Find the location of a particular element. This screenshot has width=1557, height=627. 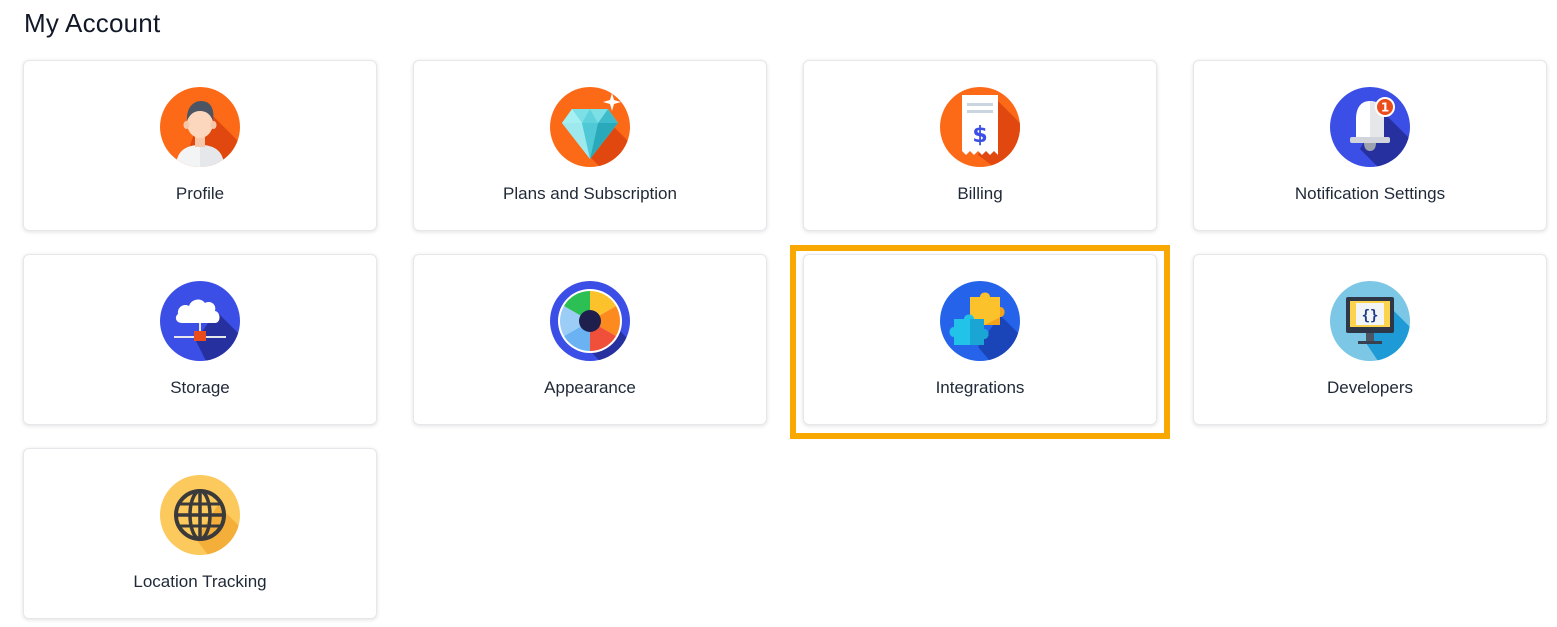

card-label-developers: Developers is located at coordinates (1370, 387).